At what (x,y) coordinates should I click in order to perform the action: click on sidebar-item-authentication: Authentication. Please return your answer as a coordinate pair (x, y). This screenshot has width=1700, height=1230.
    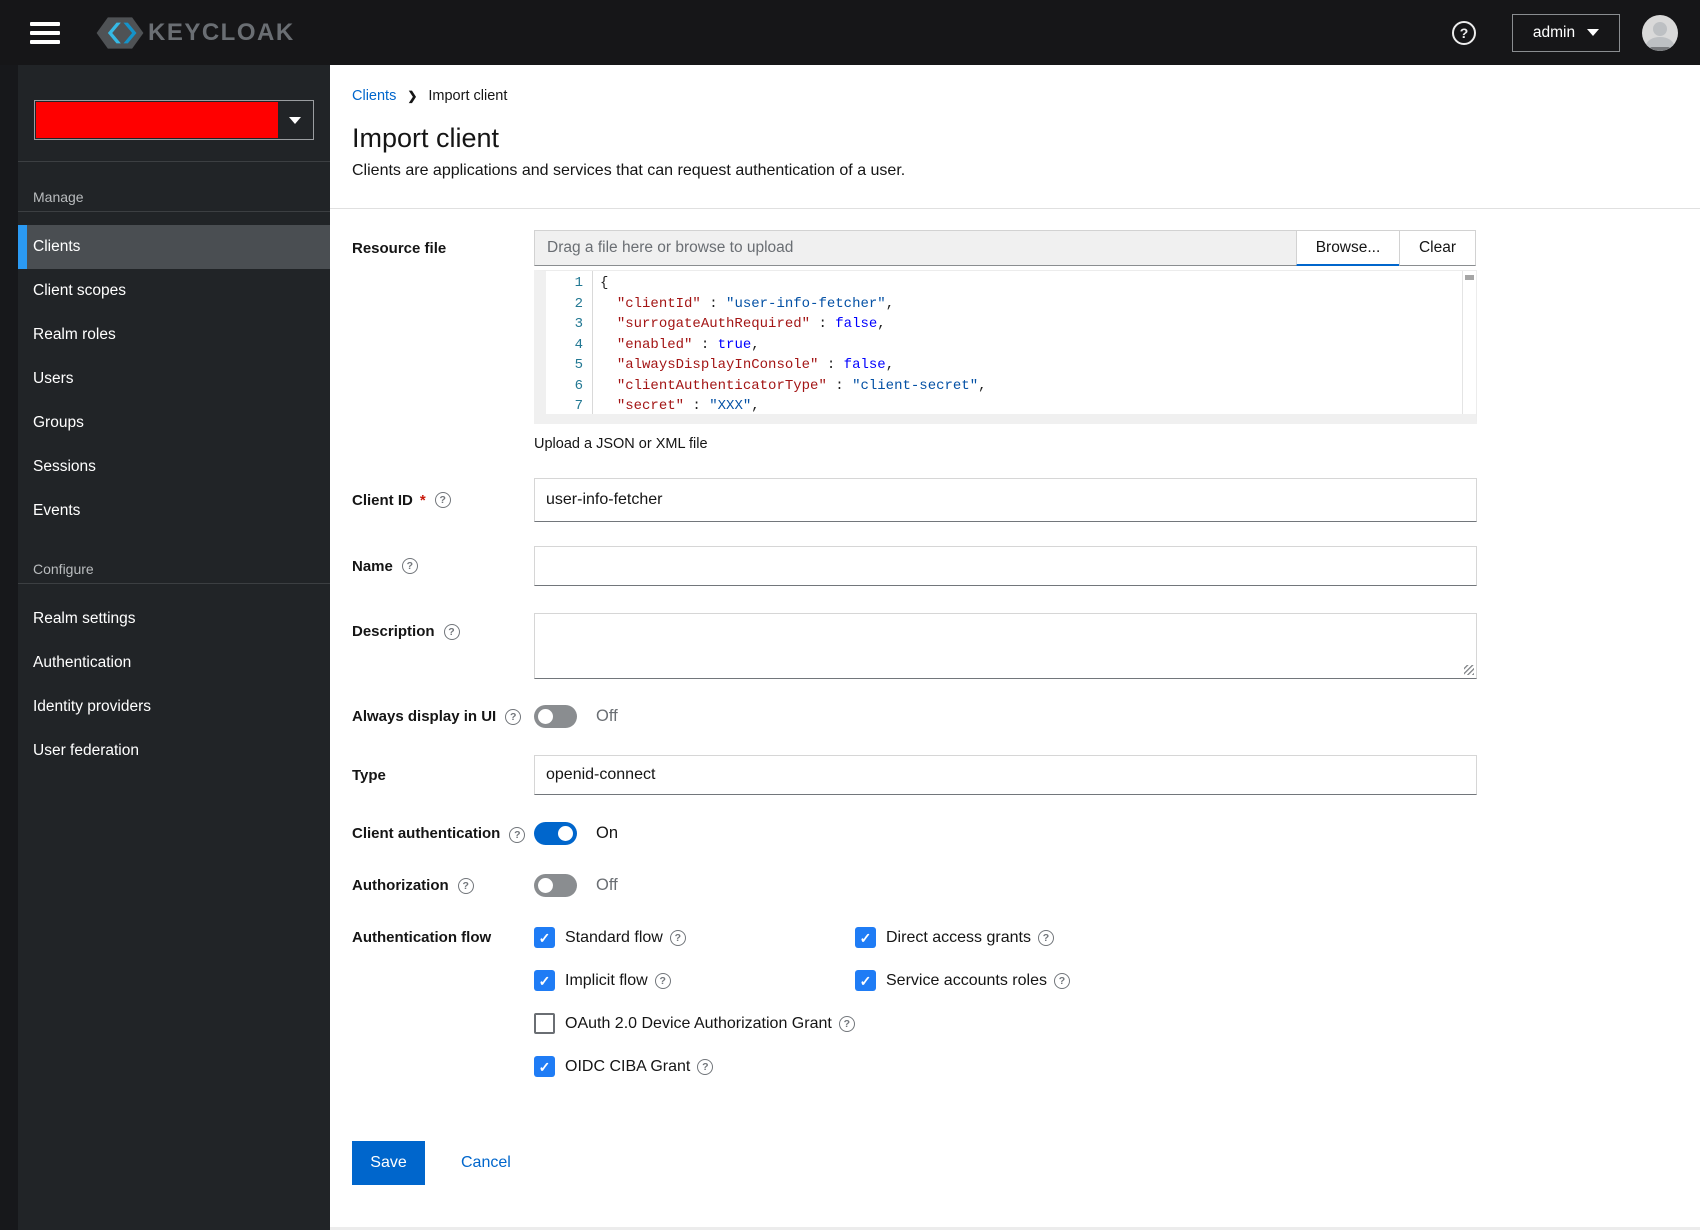
    Looking at the image, I should click on (174, 663).